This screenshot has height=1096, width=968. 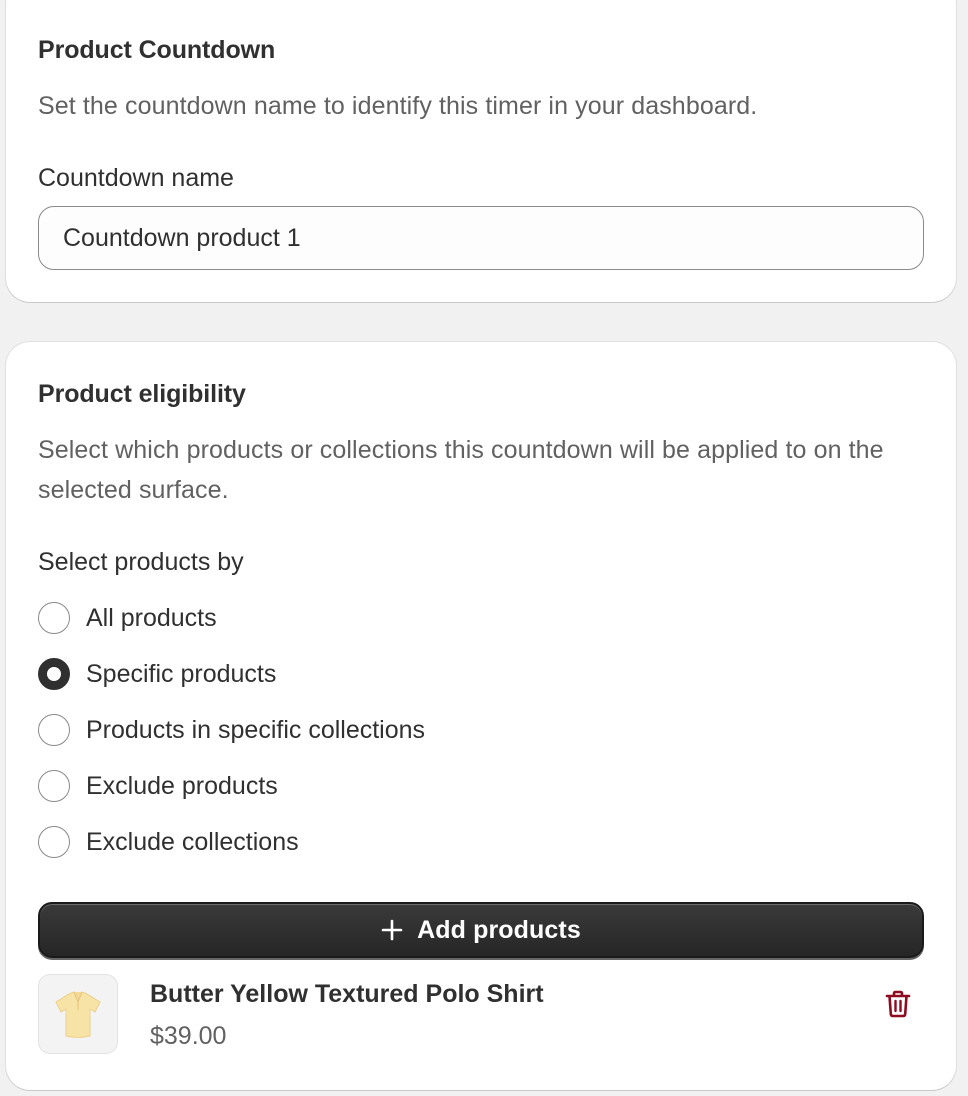 I want to click on add-products-label: Add products, so click(x=499, y=929).